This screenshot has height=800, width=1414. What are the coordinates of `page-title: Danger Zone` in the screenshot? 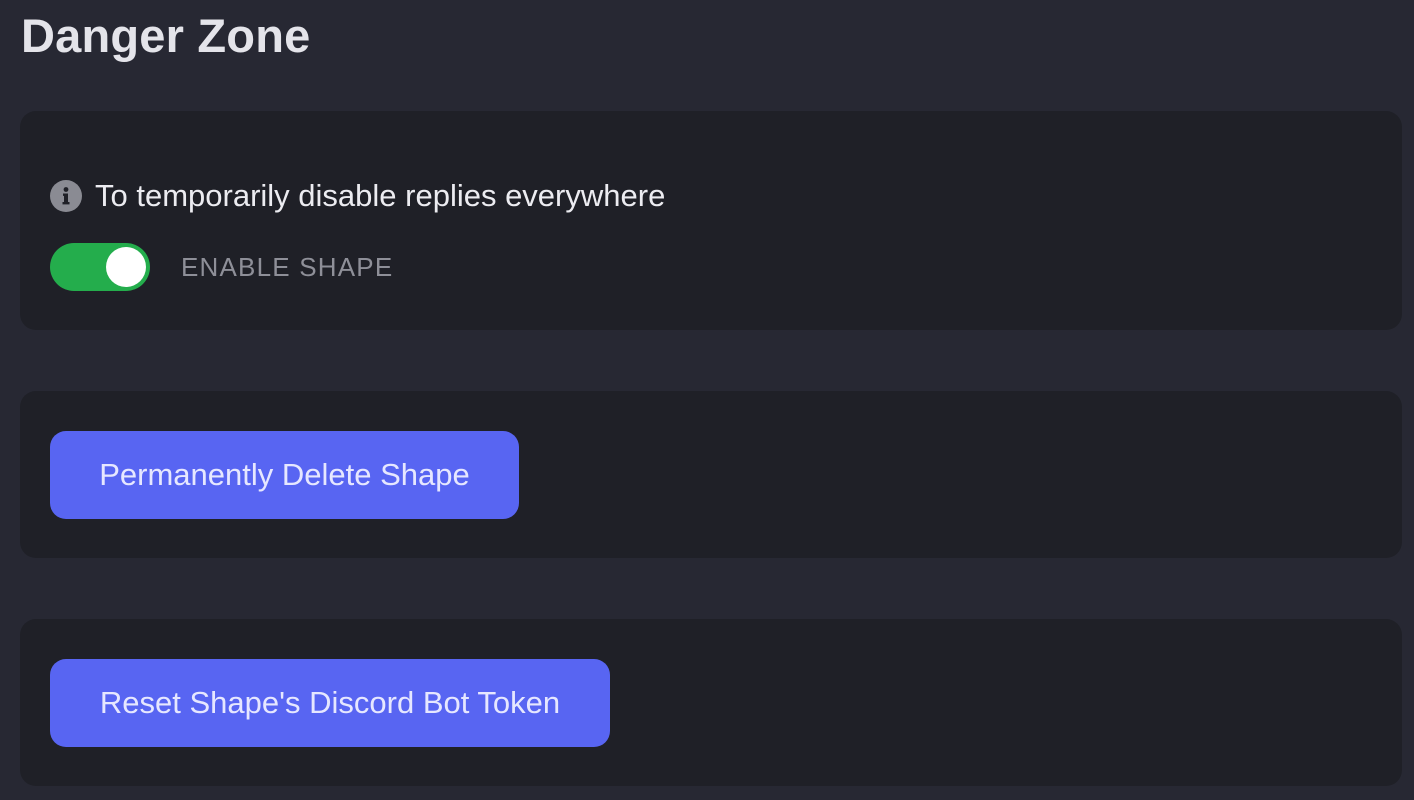 It's located at (166, 35).